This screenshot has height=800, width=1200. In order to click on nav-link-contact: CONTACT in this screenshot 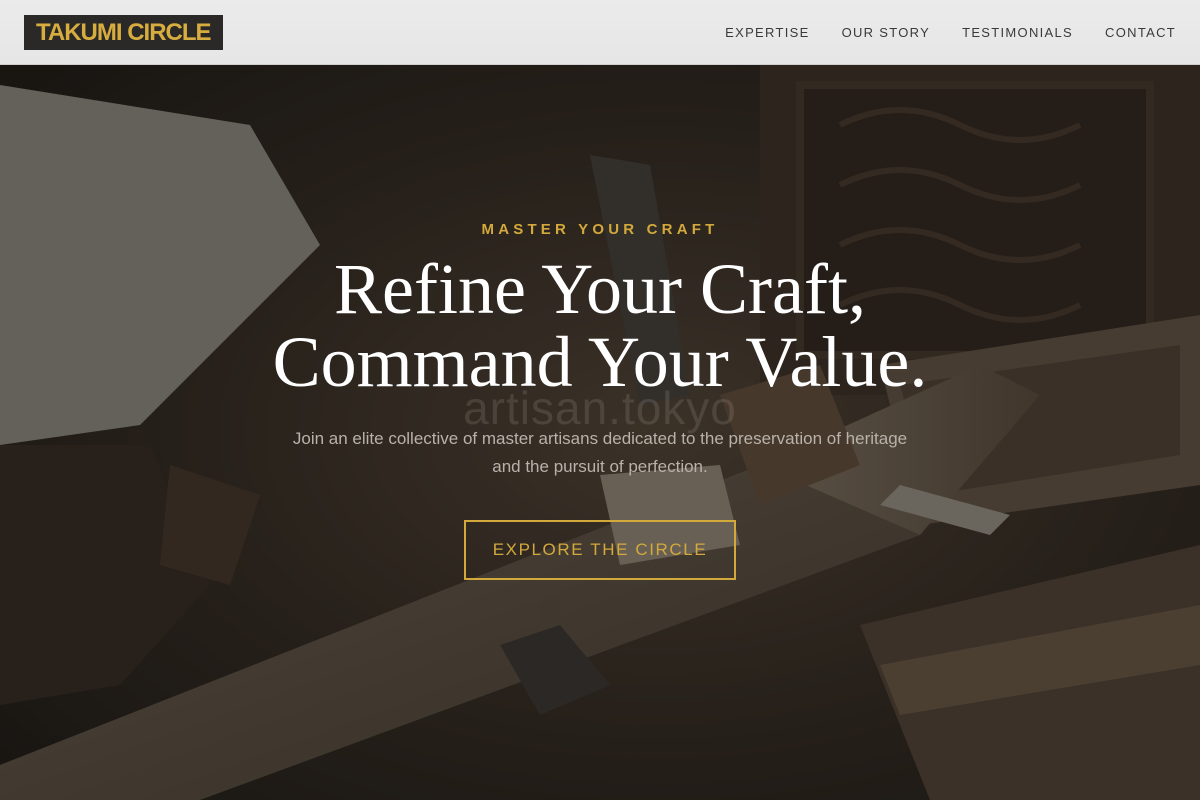, I will do `click(1140, 32)`.